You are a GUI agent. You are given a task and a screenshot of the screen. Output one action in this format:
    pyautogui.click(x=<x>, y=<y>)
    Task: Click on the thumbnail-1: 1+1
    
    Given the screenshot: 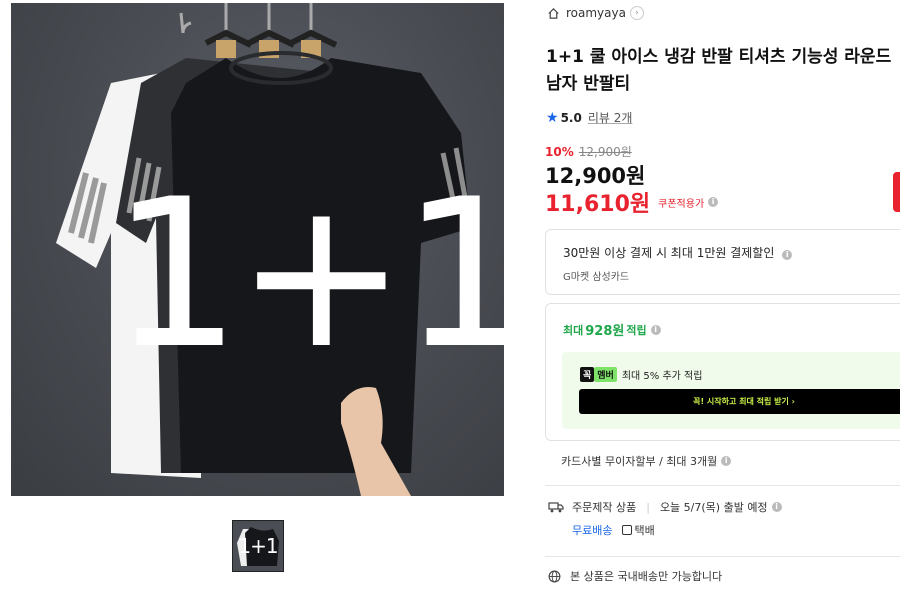 What is the action you would take?
    pyautogui.click(x=258, y=546)
    